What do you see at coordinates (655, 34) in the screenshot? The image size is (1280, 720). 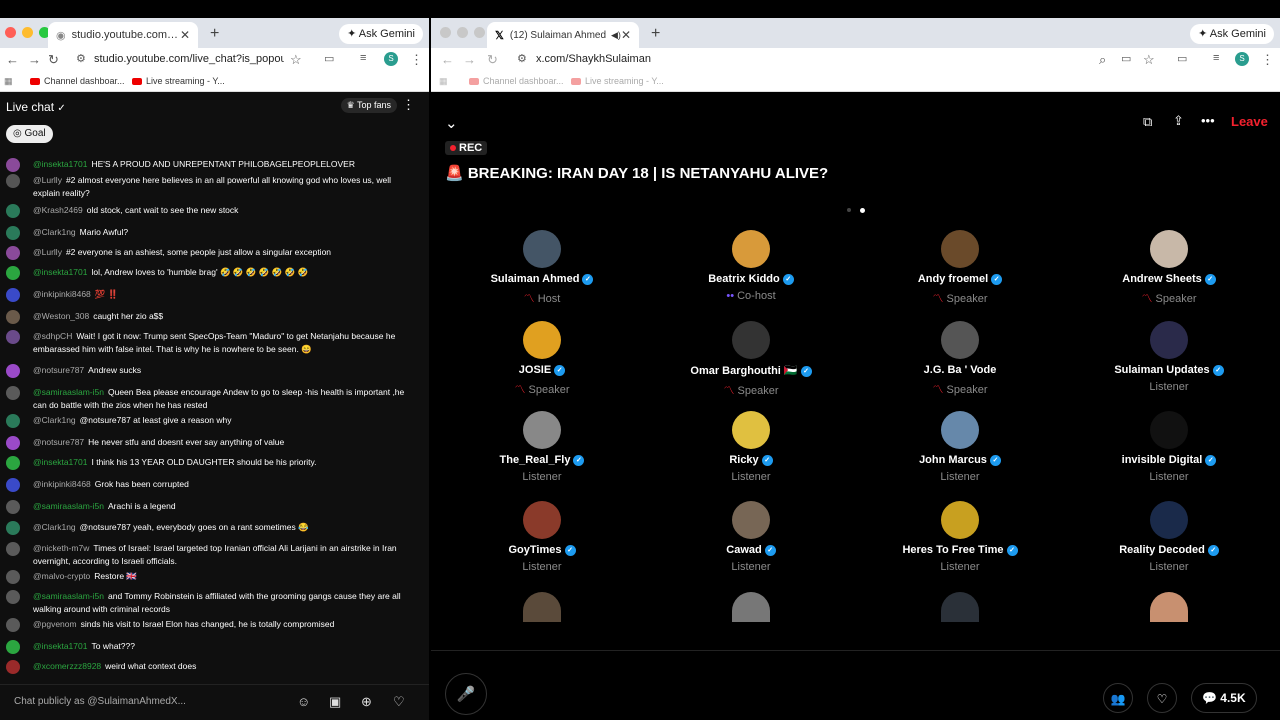 I see `new-tab-button: +` at bounding box center [655, 34].